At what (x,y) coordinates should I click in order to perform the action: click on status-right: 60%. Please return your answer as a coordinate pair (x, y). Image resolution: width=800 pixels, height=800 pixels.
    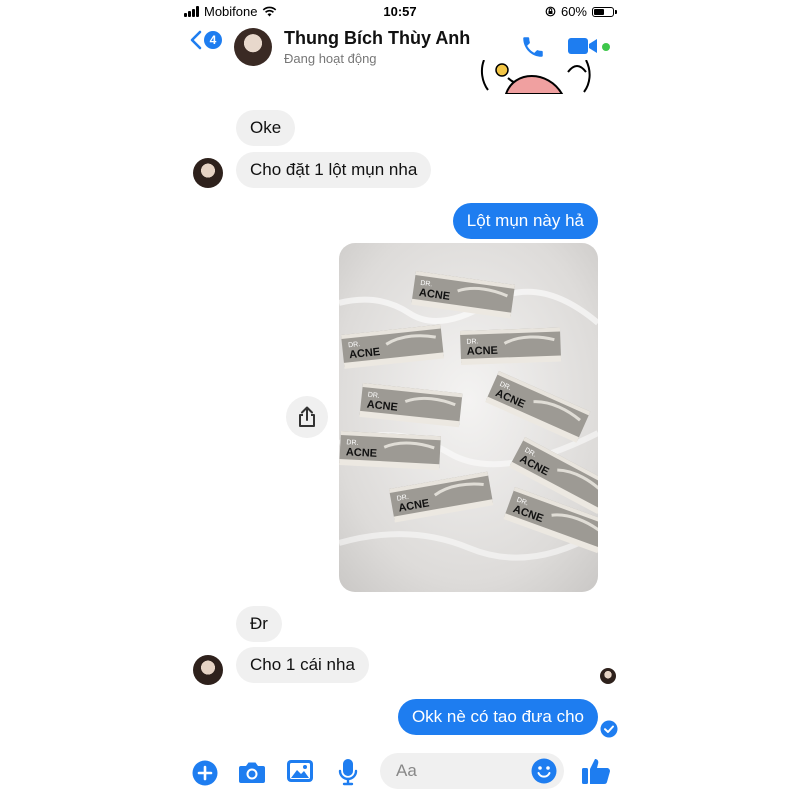
    Looking at the image, I should click on (581, 11).